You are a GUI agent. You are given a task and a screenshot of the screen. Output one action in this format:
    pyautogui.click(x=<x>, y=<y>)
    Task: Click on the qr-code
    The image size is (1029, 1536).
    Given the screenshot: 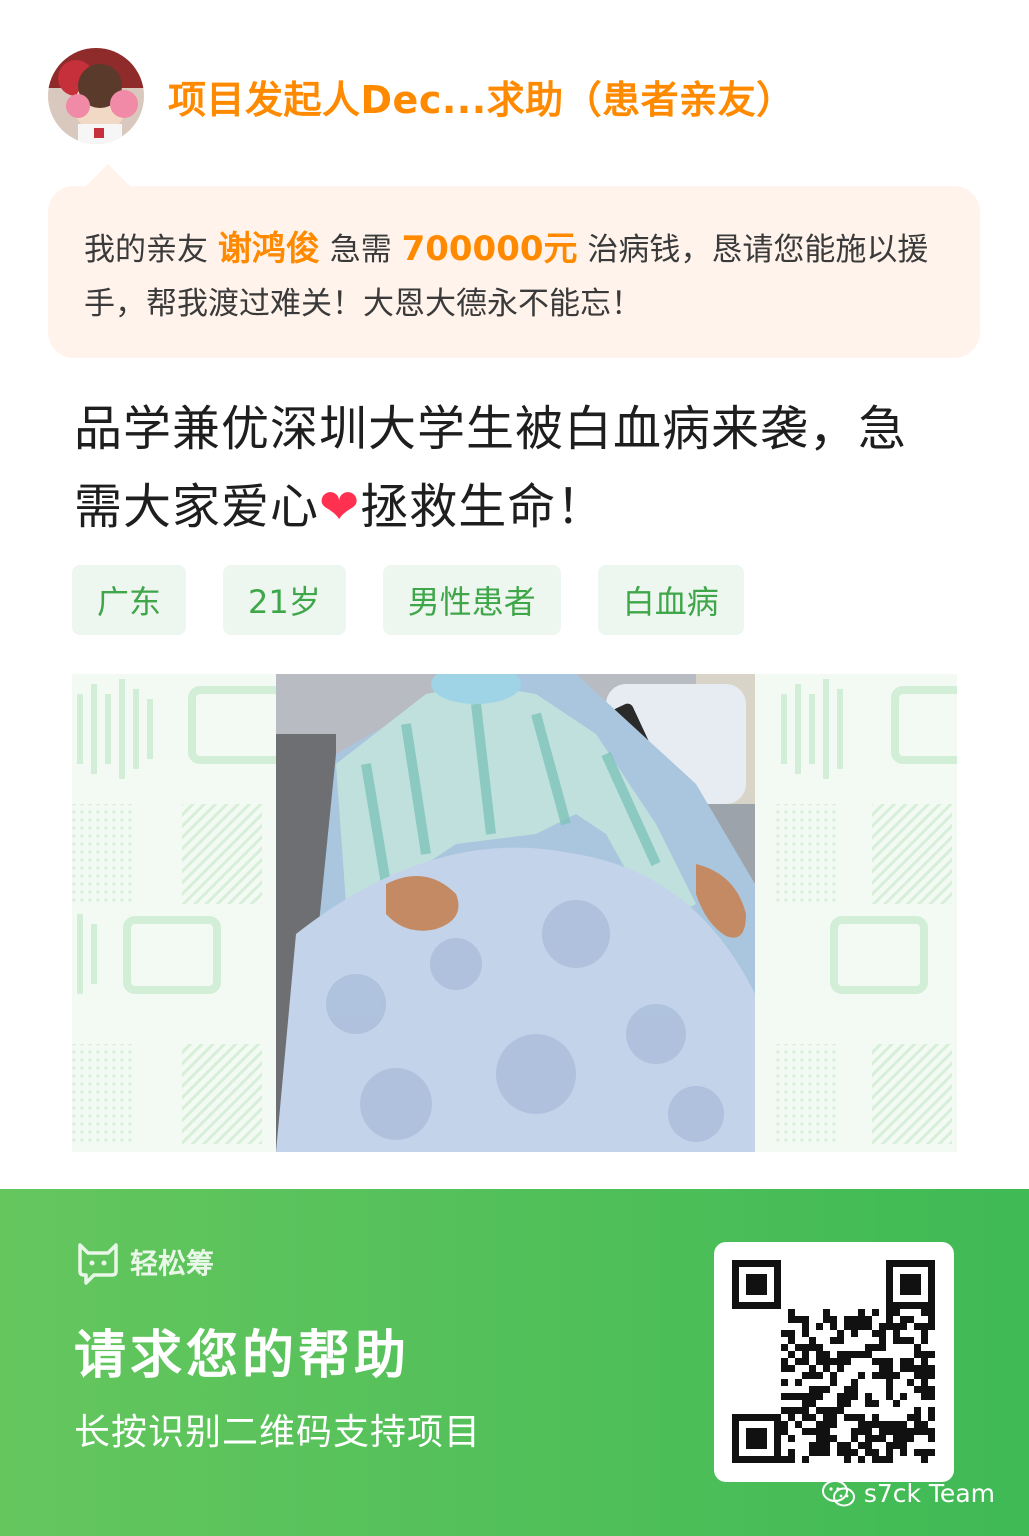 What is the action you would take?
    pyautogui.click(x=834, y=1362)
    